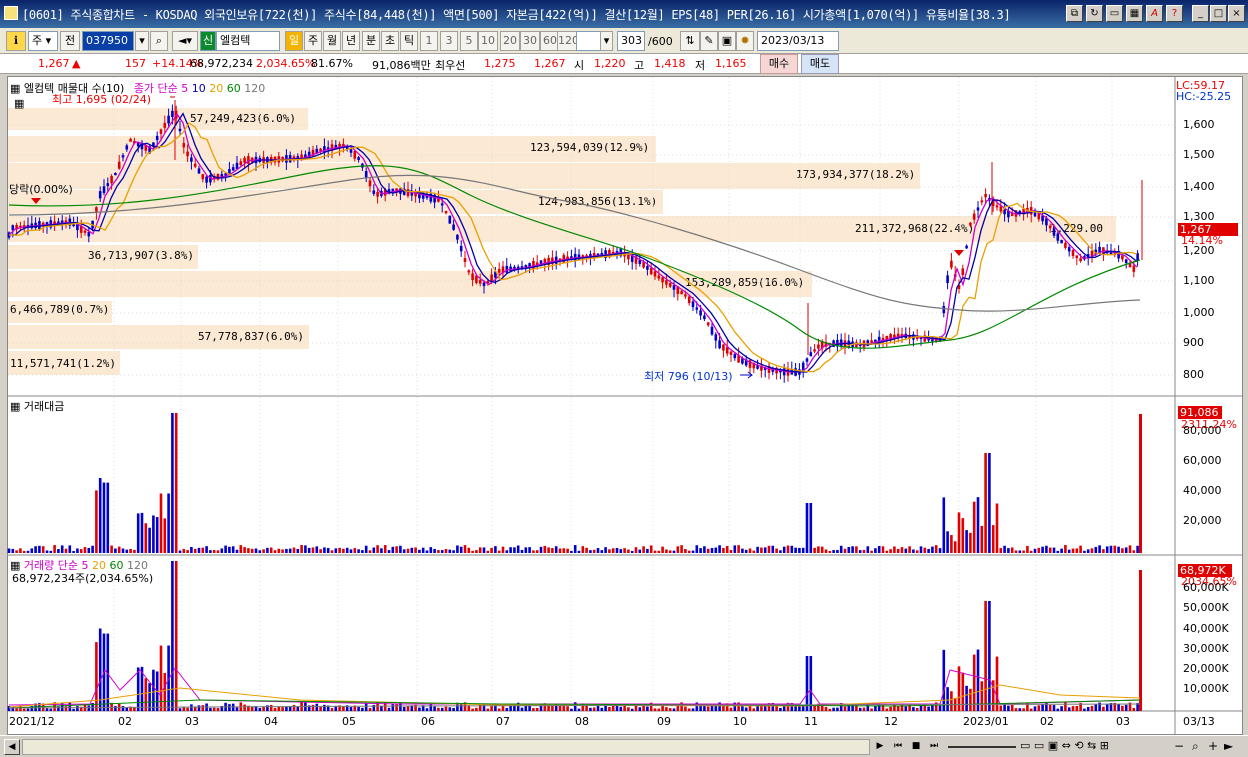 This screenshot has width=1248, height=757. I want to click on scroll-bar: ◀ ▶ ⏮ ■ ⏭ ▭ ▭ ▣ ⇔ ⟲ ⇆ ⊞ − ⌕ + ►, so click(624, 746).